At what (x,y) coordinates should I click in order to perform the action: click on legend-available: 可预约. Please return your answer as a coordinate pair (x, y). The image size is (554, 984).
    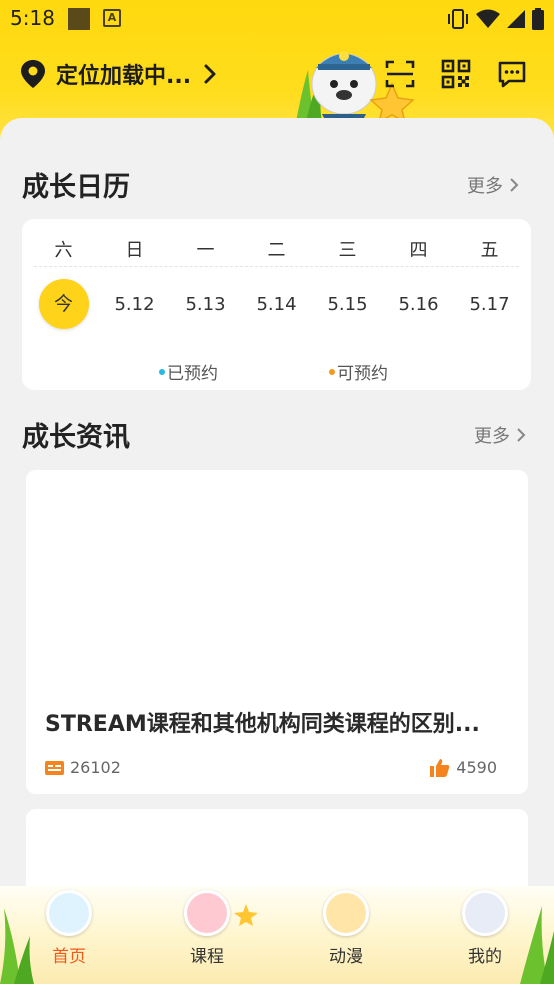
    Looking at the image, I should click on (358, 371).